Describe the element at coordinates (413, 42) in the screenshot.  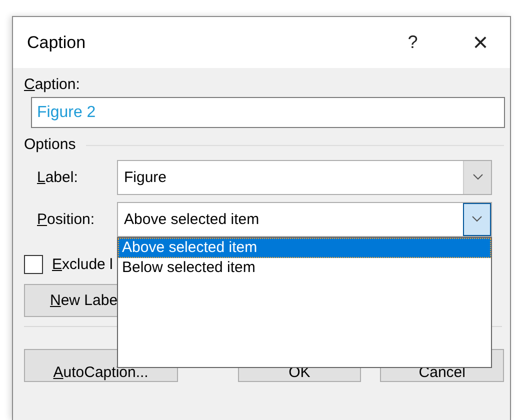
I see `help-button: ?` at that location.